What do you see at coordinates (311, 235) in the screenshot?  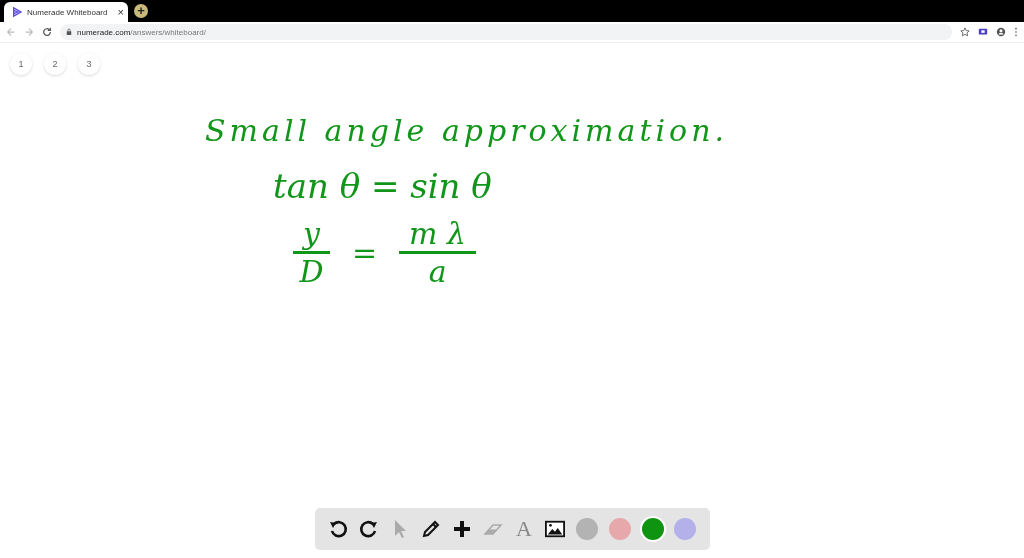 I see `handwritten-numerator: y` at bounding box center [311, 235].